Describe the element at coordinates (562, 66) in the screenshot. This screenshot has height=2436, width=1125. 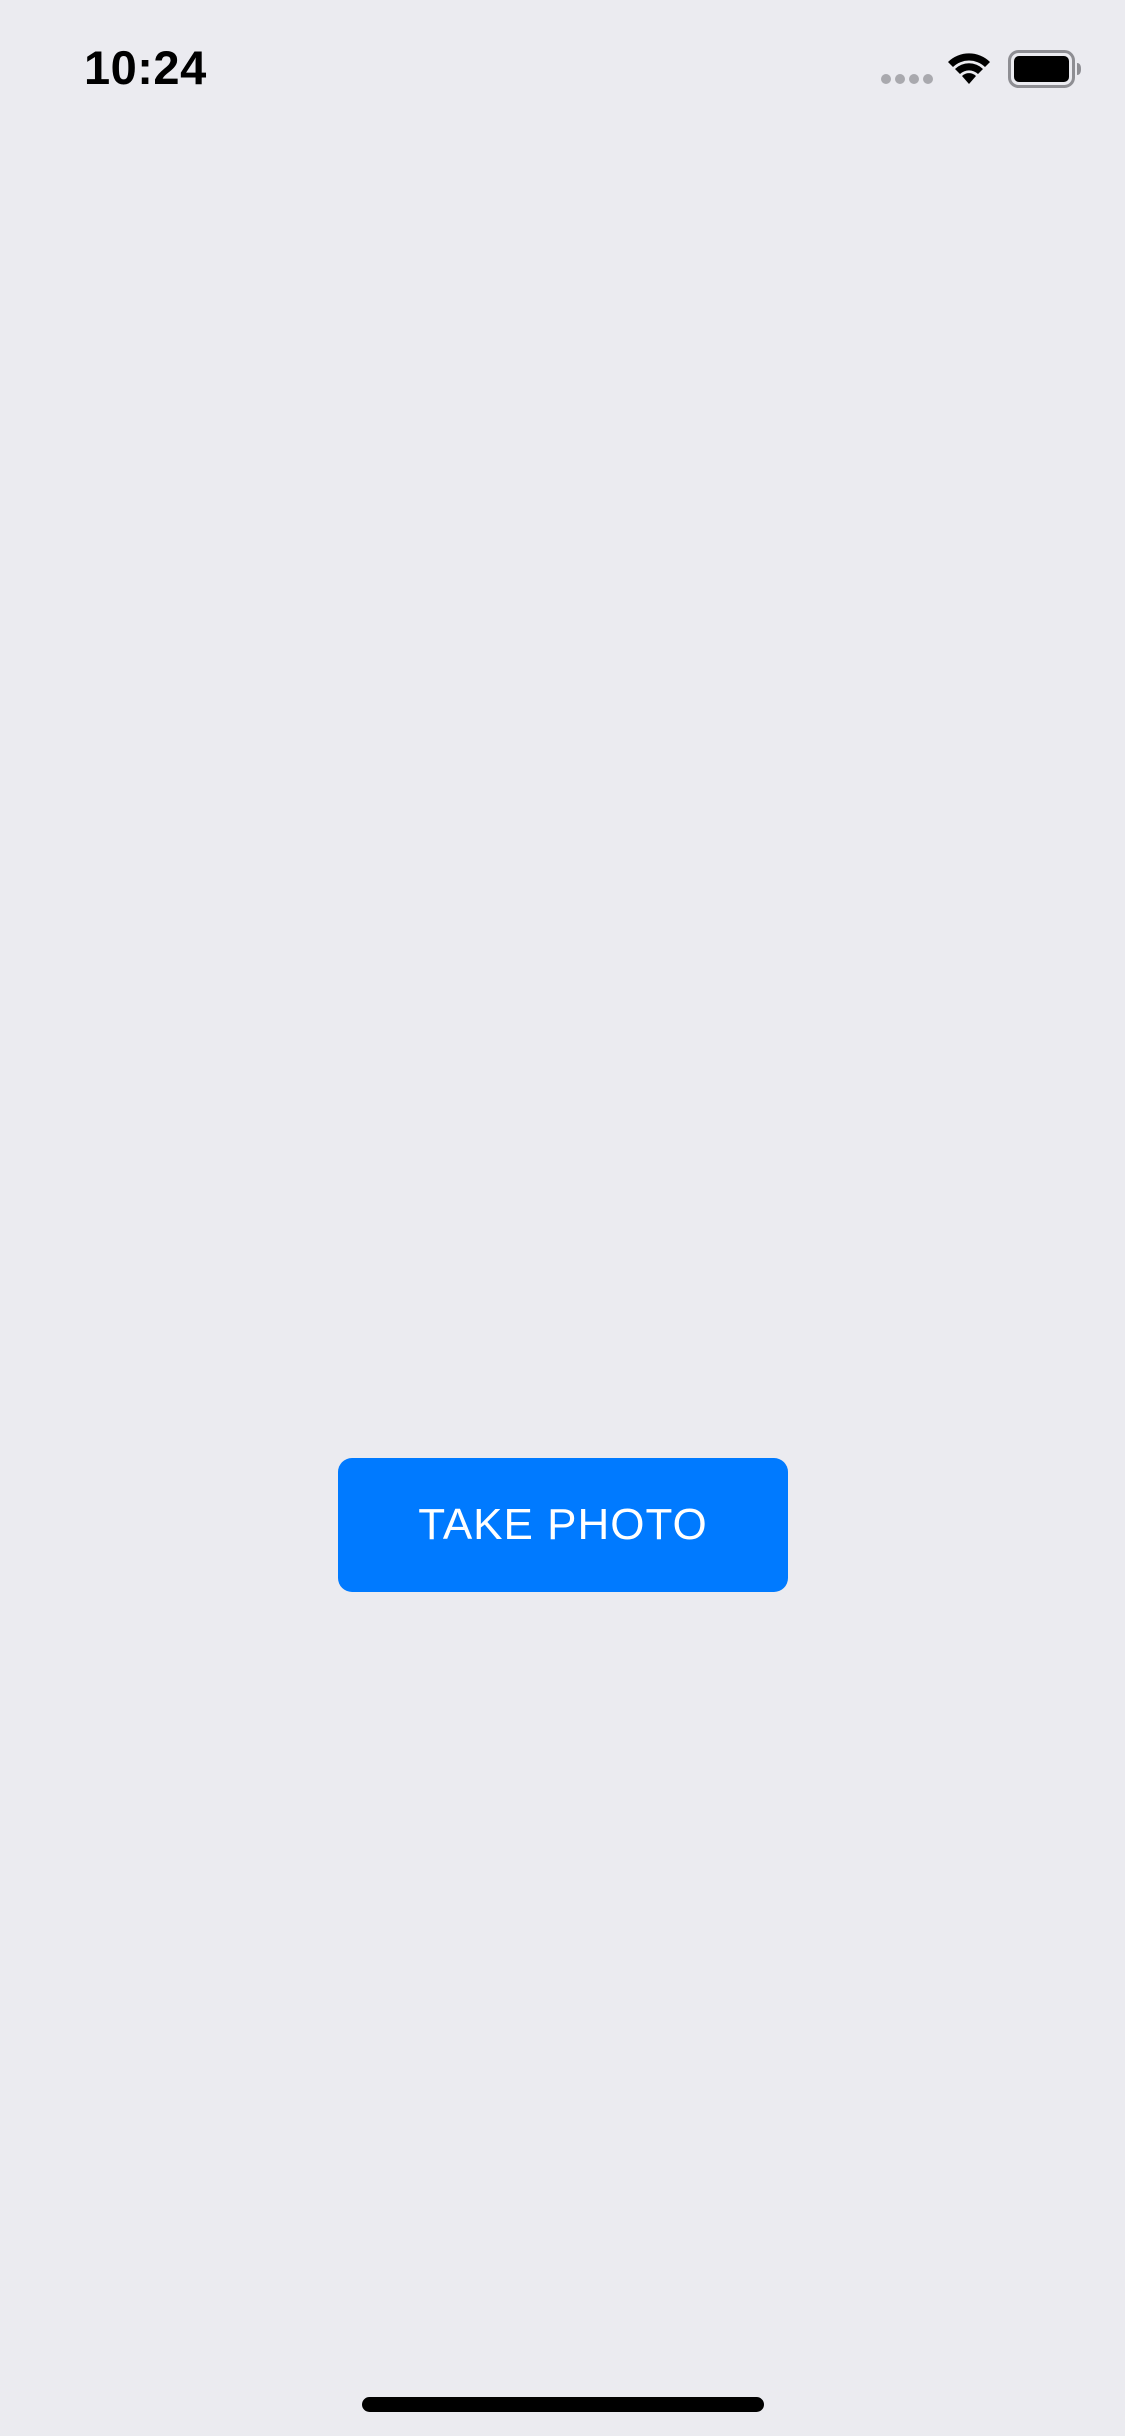
I see `status-bar: 10:24` at that location.